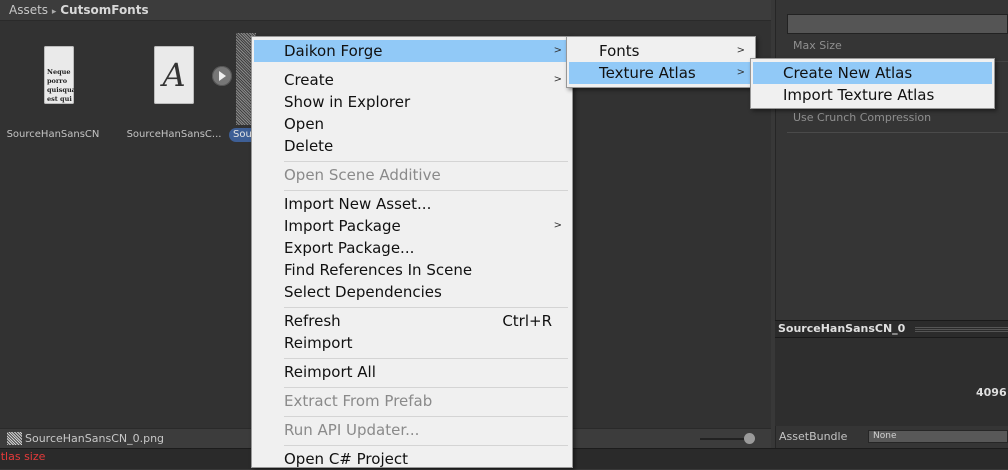  Describe the element at coordinates (318, 343) in the screenshot. I see `menu-item-label: Reimport` at that location.